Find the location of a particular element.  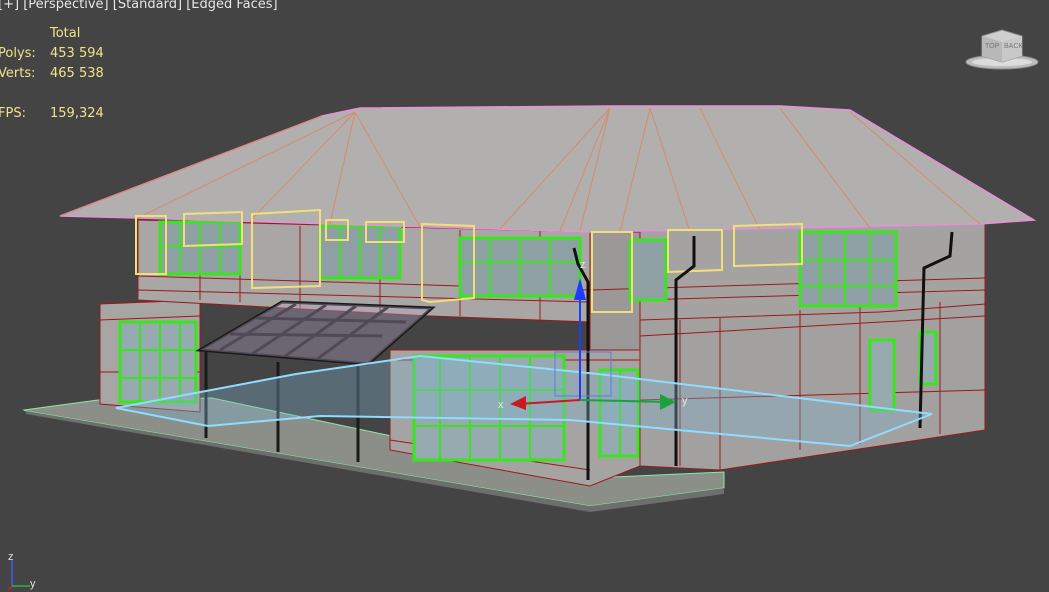

verts-value: 465 538 is located at coordinates (77, 73).